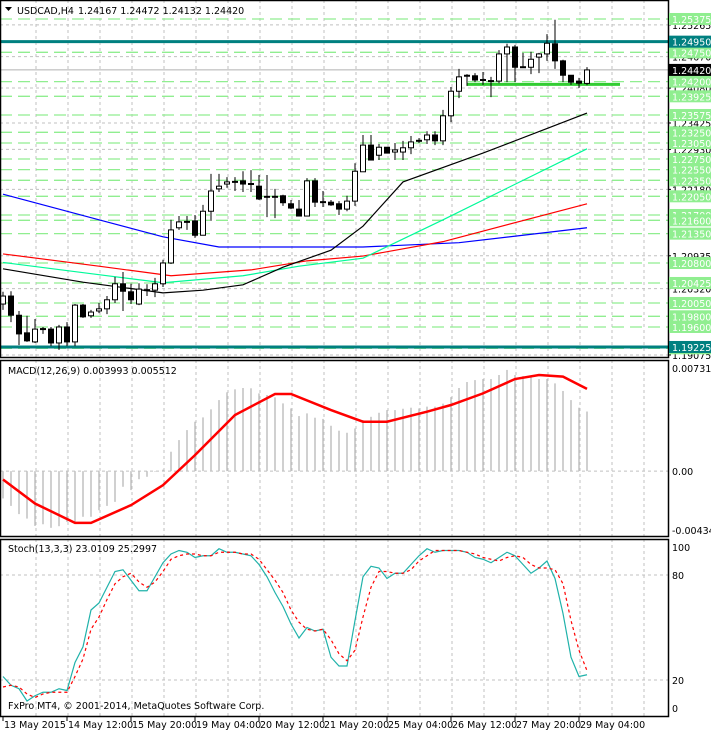 Image resolution: width=711 pixels, height=733 pixels. I want to click on time-axis-label: 14 May 12:00, so click(100, 725).